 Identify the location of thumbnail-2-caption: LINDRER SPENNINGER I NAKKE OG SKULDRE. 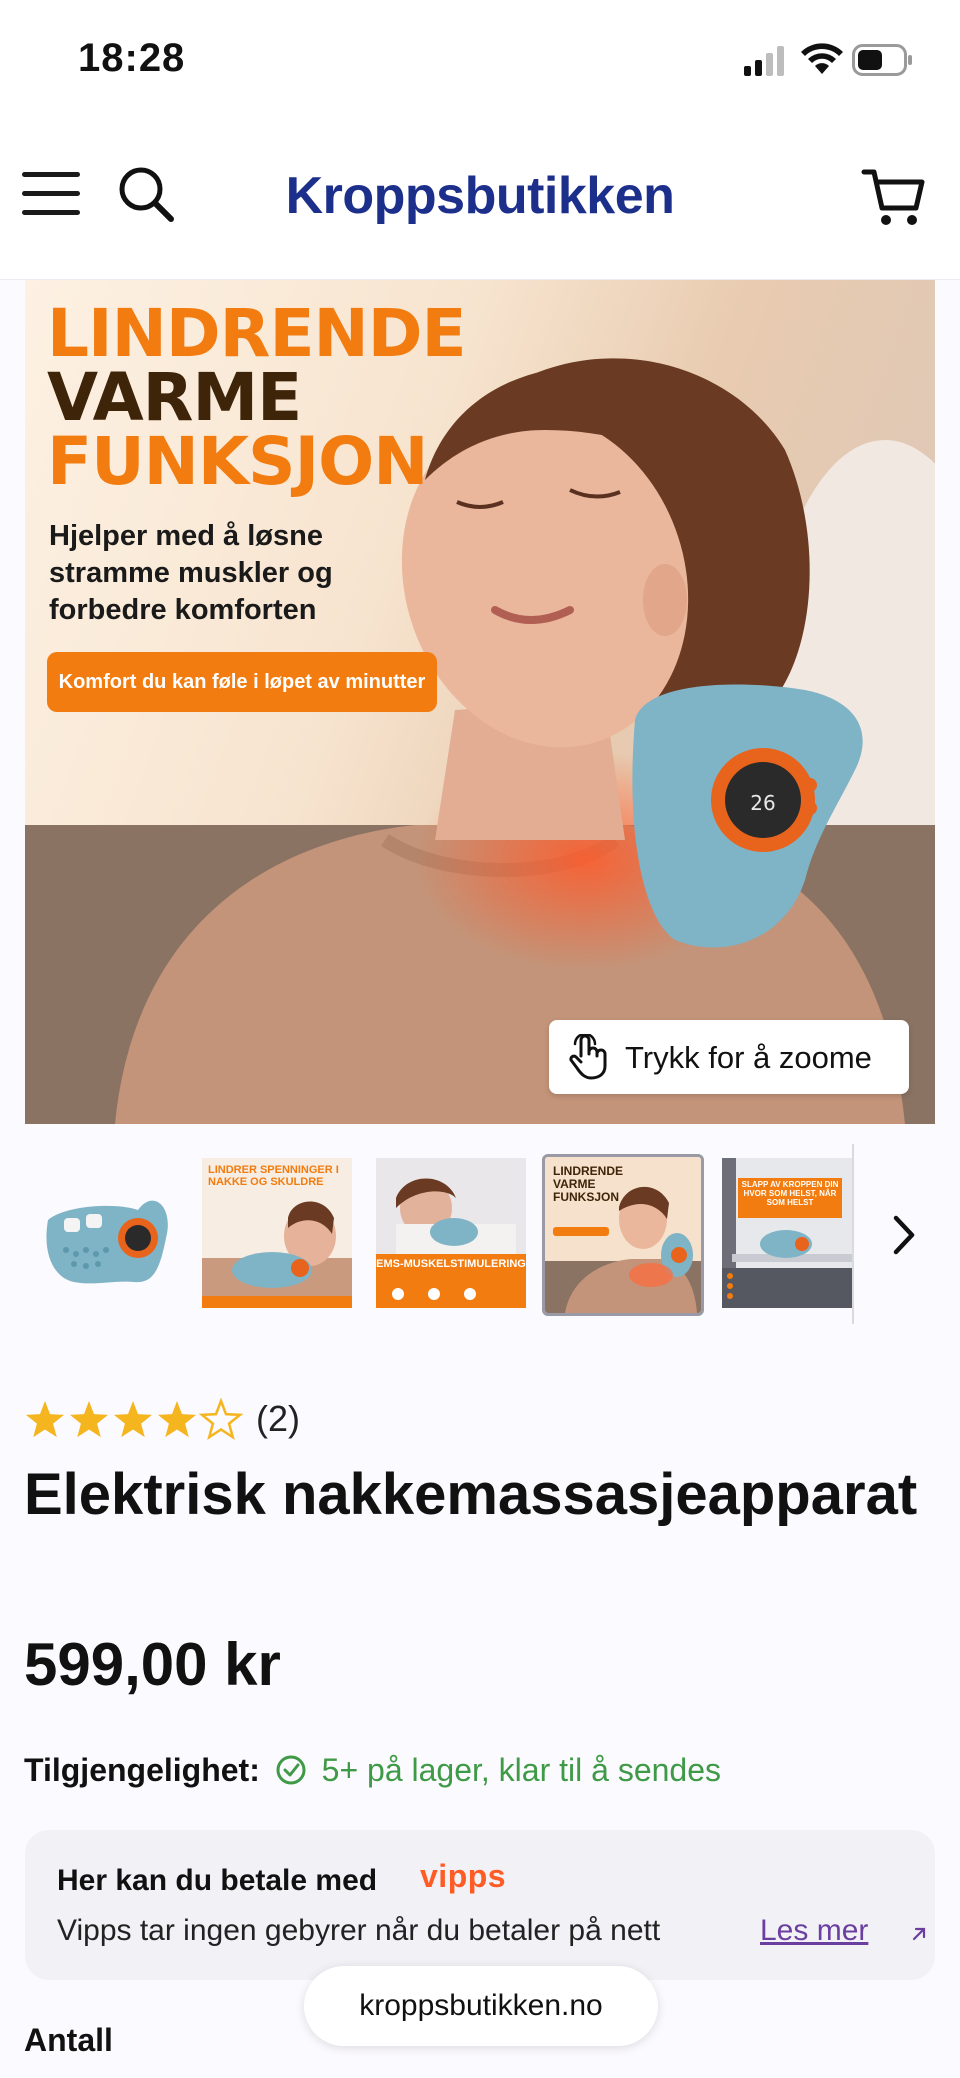
(273, 1176).